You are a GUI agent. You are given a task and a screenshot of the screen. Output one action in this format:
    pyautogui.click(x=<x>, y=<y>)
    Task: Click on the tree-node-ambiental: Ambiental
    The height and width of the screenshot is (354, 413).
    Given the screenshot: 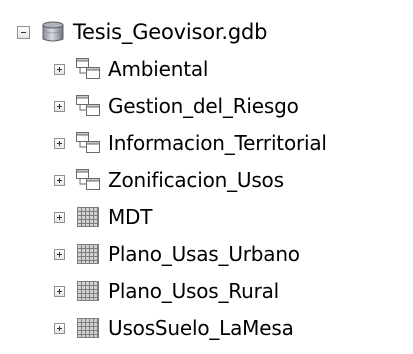 What is the action you would take?
    pyautogui.click(x=131, y=69)
    